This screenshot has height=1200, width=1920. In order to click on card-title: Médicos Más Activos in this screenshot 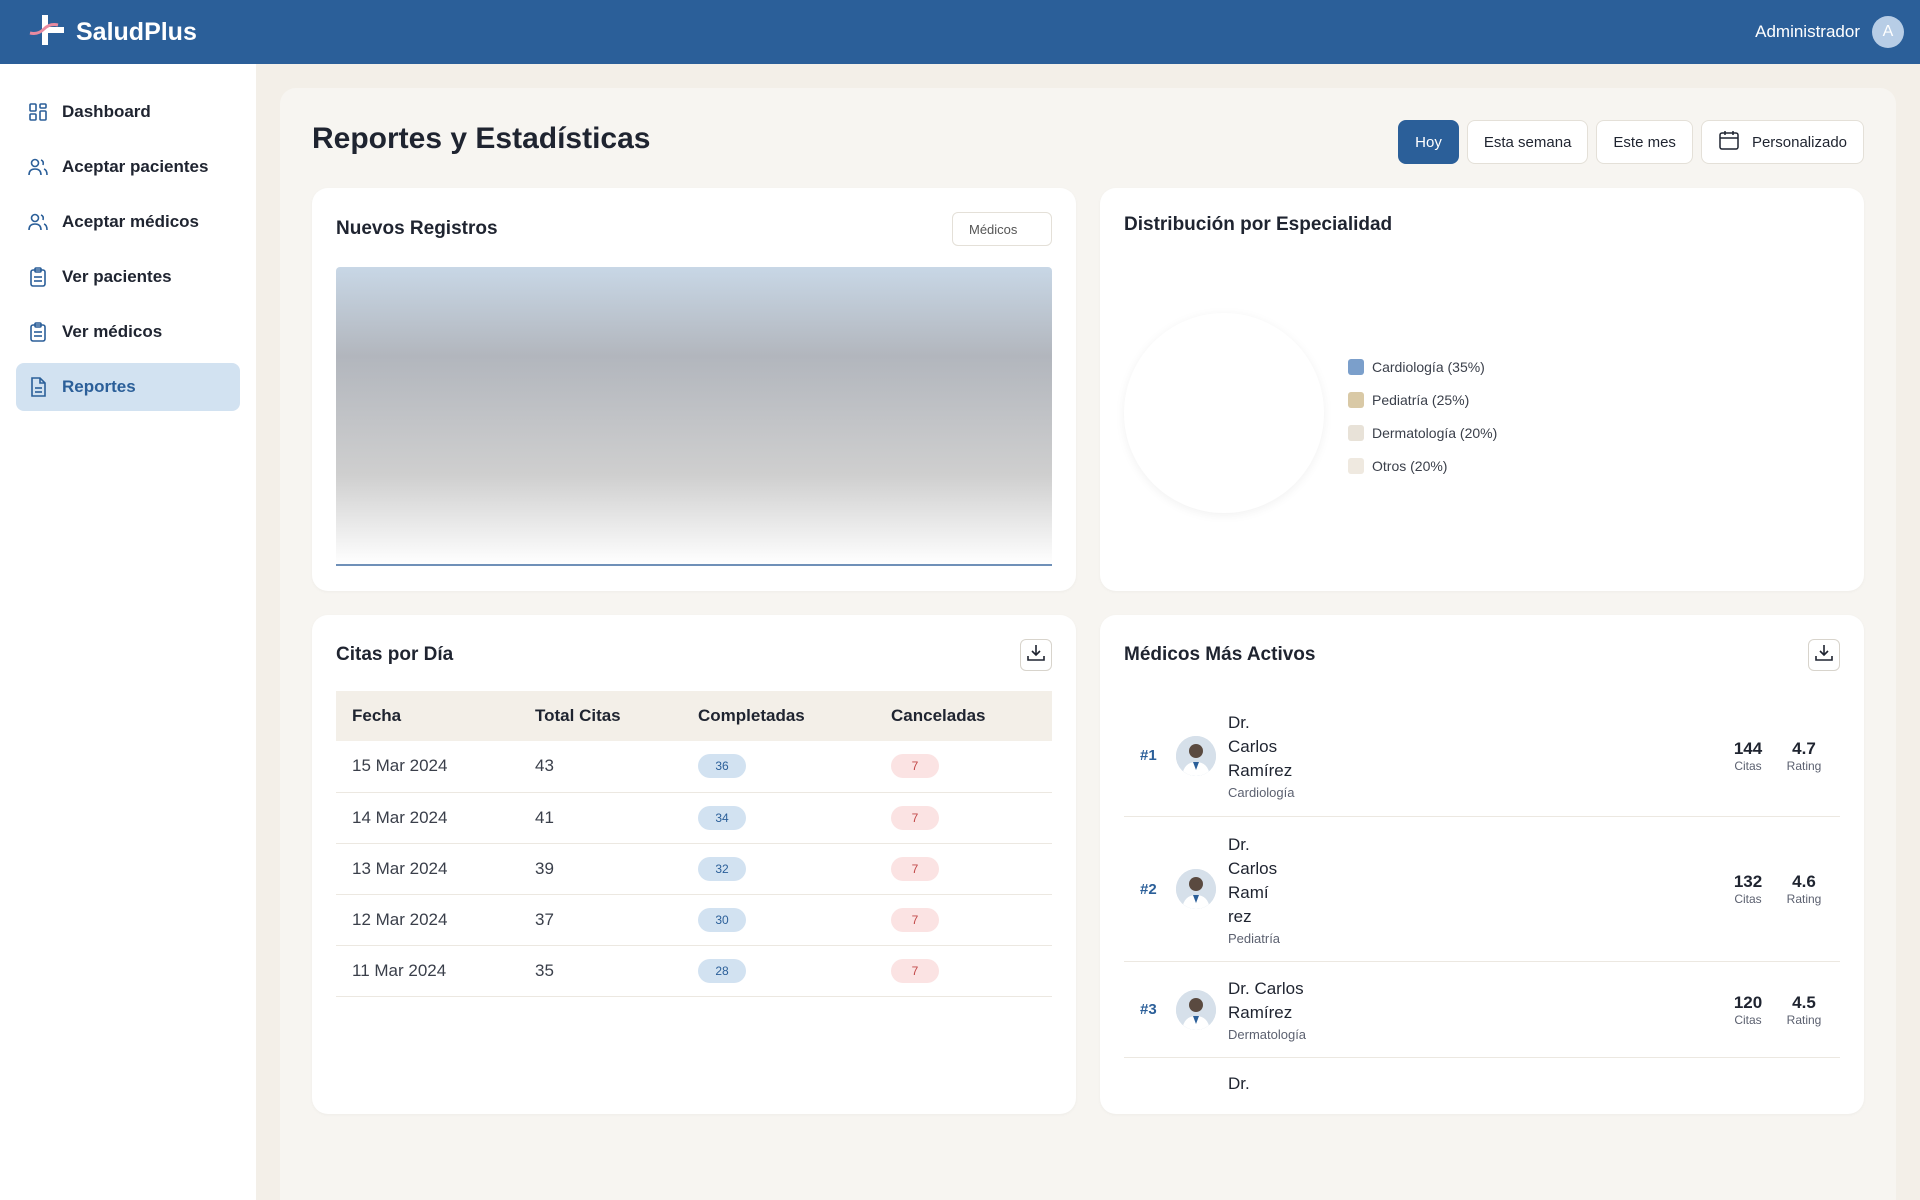, I will do `click(1220, 654)`.